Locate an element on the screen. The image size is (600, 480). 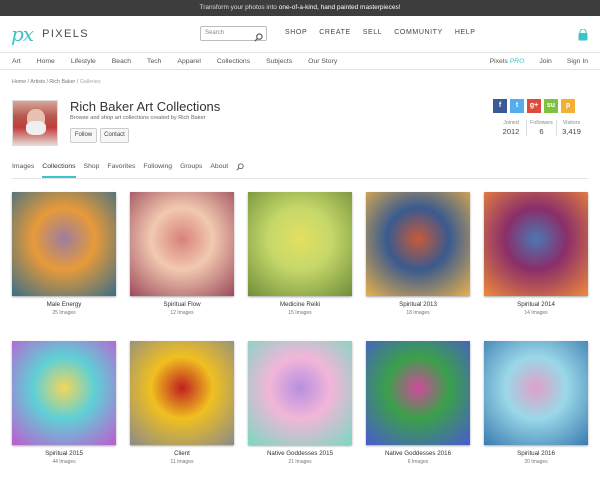
collection-card: Spiritual Flow 12 Images is located at coordinates (182, 254).